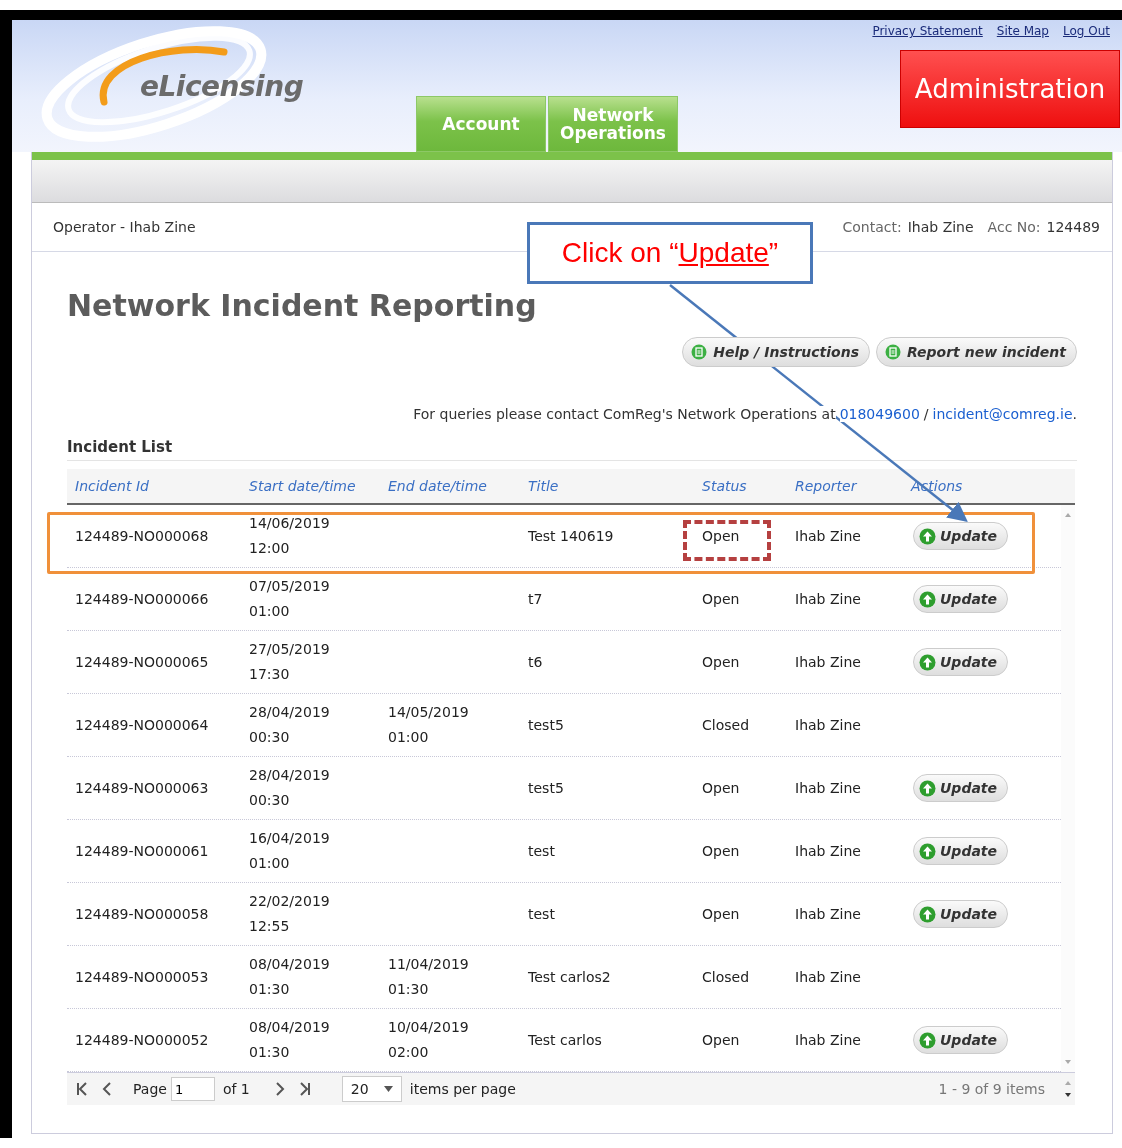 The width and height of the screenshot is (1122, 1148). I want to click on page-label: Page, so click(150, 1089).